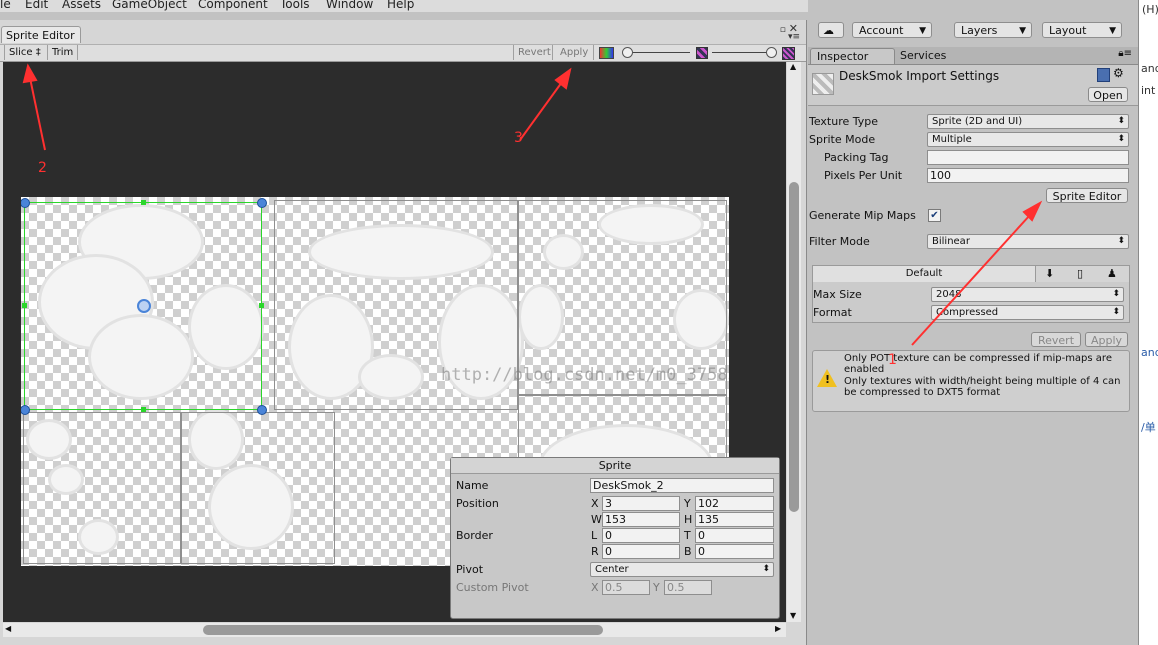 This screenshot has width=1158, height=645. I want to click on annotation-2: 2, so click(42, 168).